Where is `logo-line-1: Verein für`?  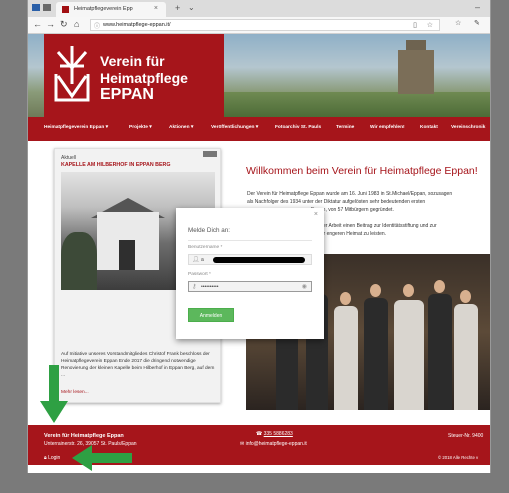 logo-line-1: Verein für is located at coordinates (132, 61).